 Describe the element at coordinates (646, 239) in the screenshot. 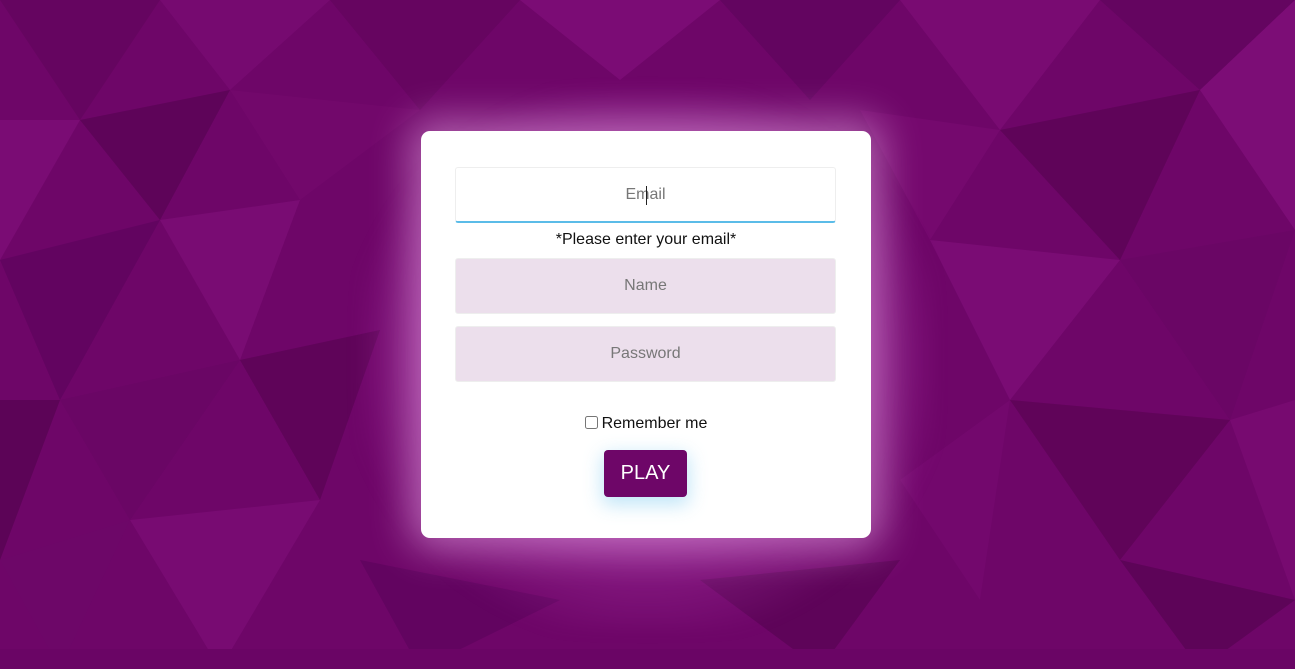

I see `email-hint: *Please enter your email*` at that location.